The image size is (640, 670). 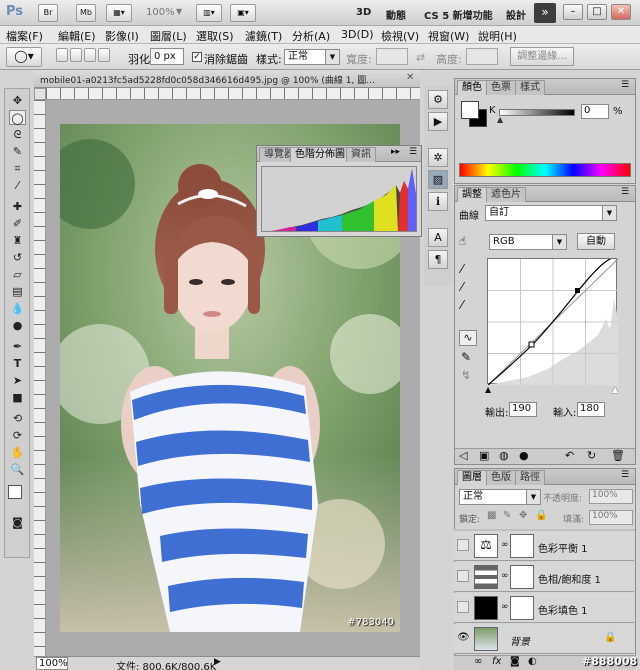 I want to click on channel-select: RGB ▼, so click(x=528, y=242).